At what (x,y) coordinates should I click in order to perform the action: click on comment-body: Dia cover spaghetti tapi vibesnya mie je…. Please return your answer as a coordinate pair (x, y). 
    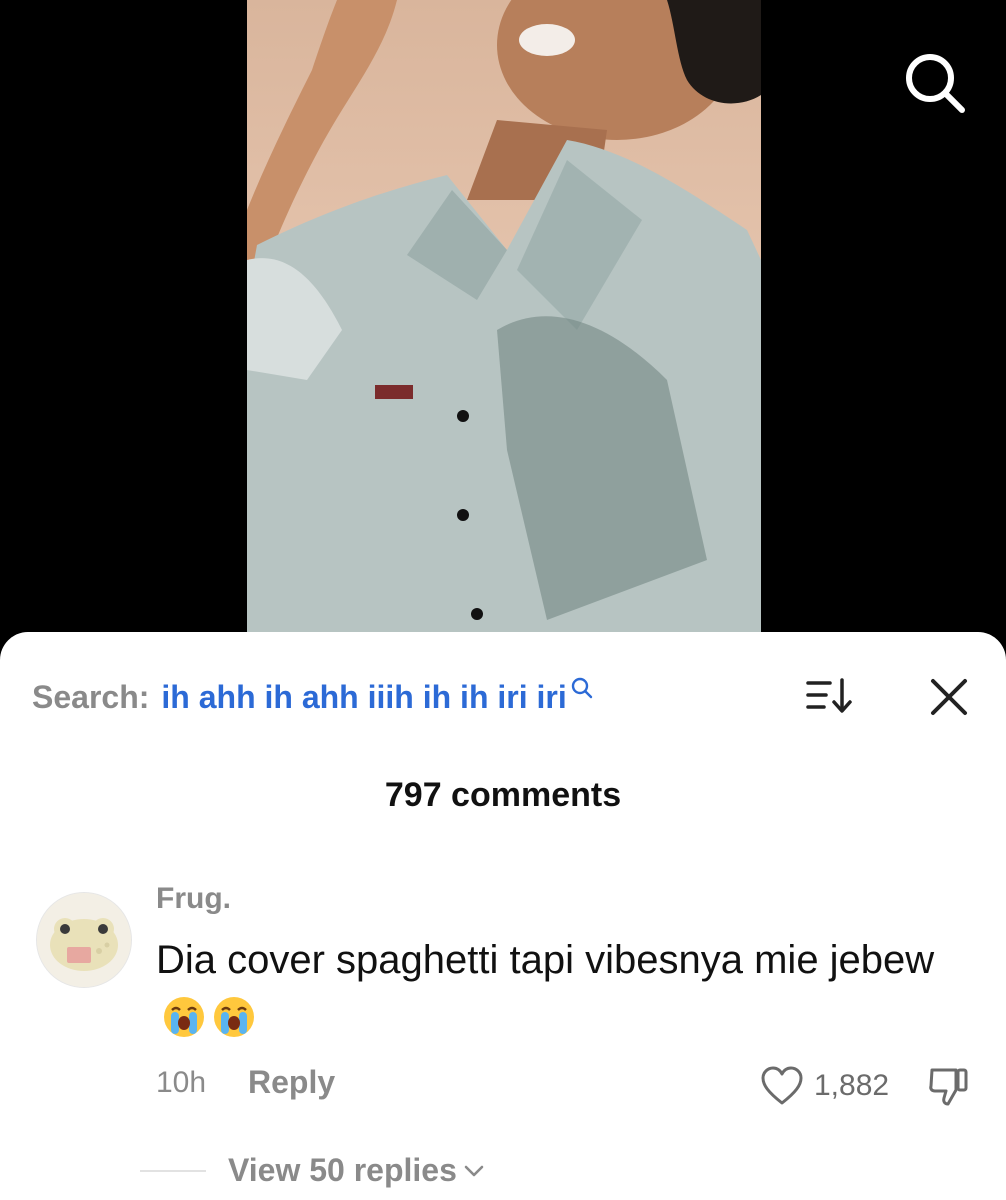
    Looking at the image, I should click on (556, 990).